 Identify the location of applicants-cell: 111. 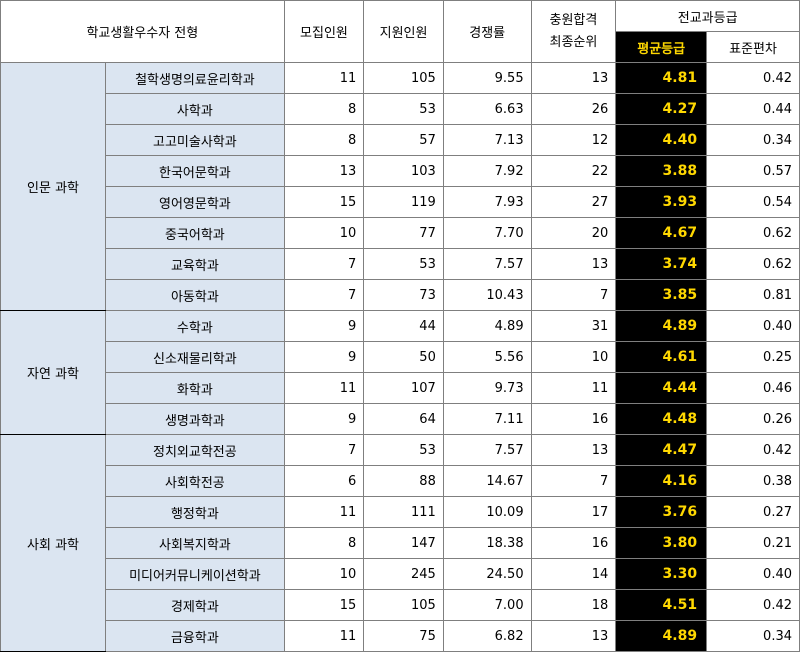
(403, 512).